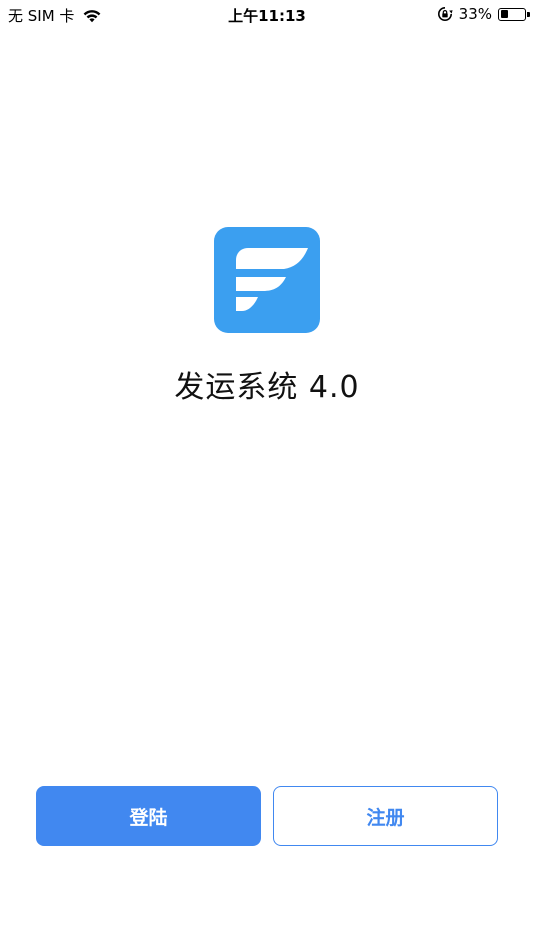 This screenshot has height=950, width=534. I want to click on lock-rotation-icon, so click(445, 14).